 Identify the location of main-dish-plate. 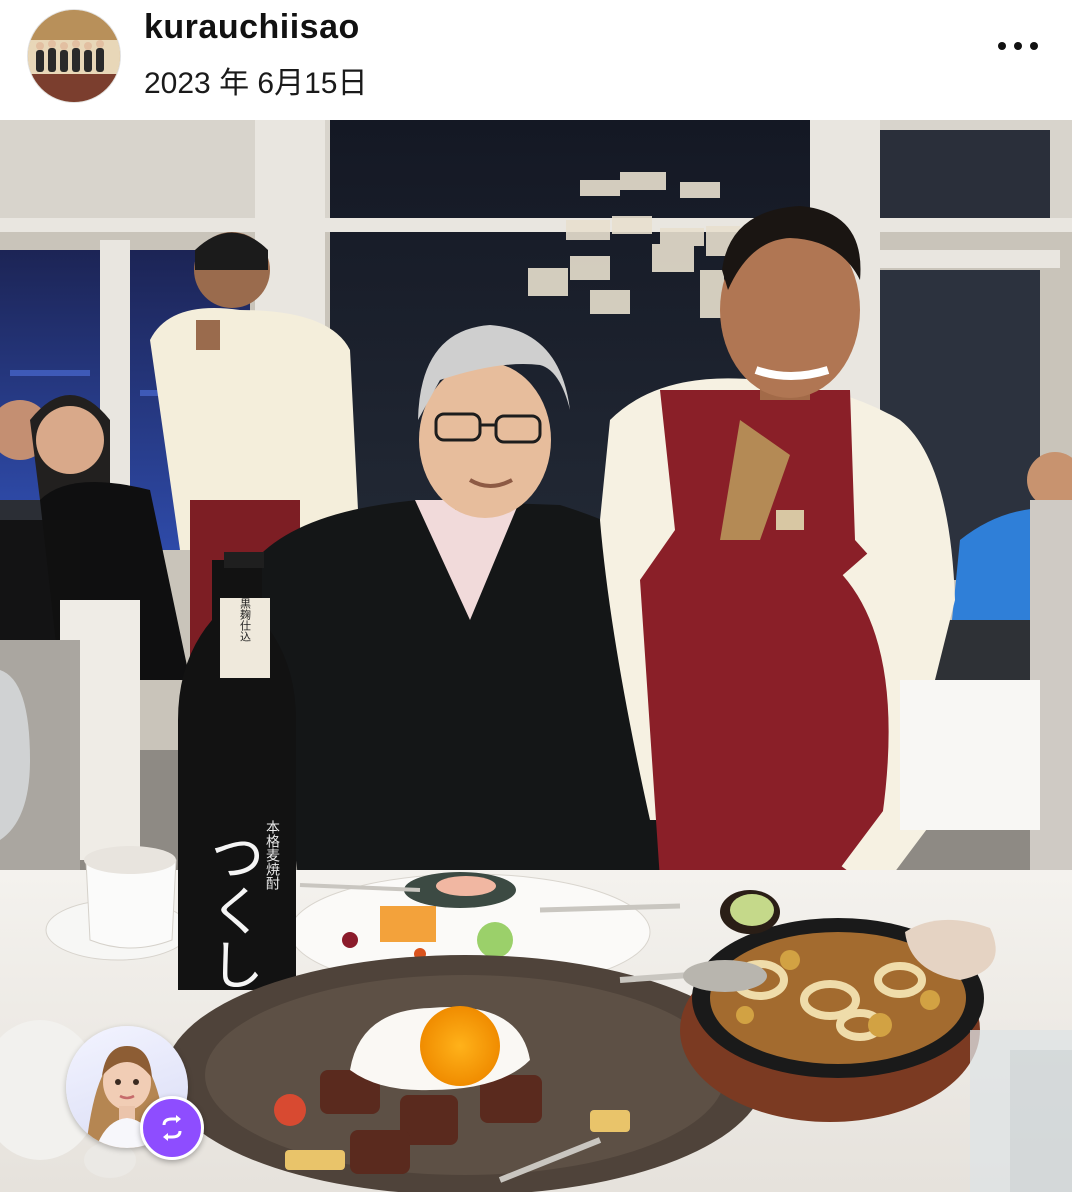
(465, 1073).